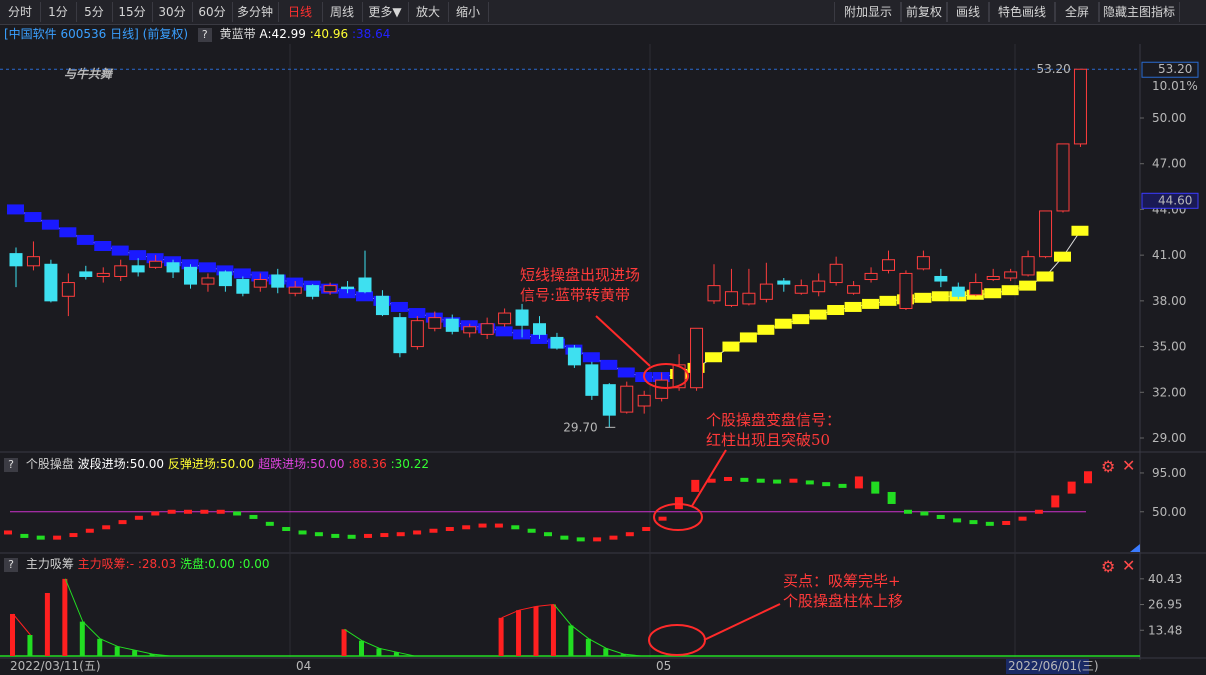 Image resolution: width=1206 pixels, height=675 pixels. Describe the element at coordinates (303, 666) in the screenshot. I see `x-axis-label-1: 04` at that location.